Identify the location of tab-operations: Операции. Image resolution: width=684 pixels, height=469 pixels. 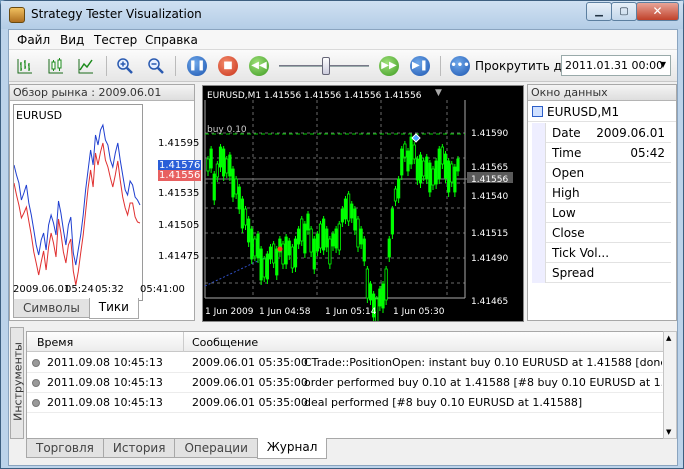
(216, 448).